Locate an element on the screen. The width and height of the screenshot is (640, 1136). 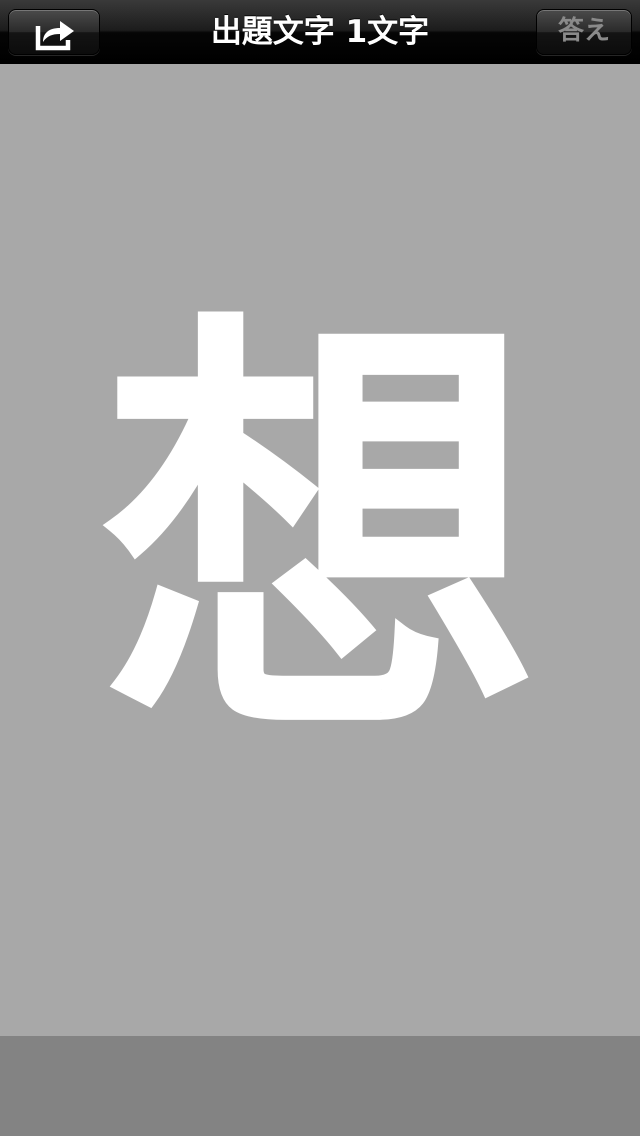
navigation-bar: 出題文字 1文字 答え is located at coordinates (320, 32).